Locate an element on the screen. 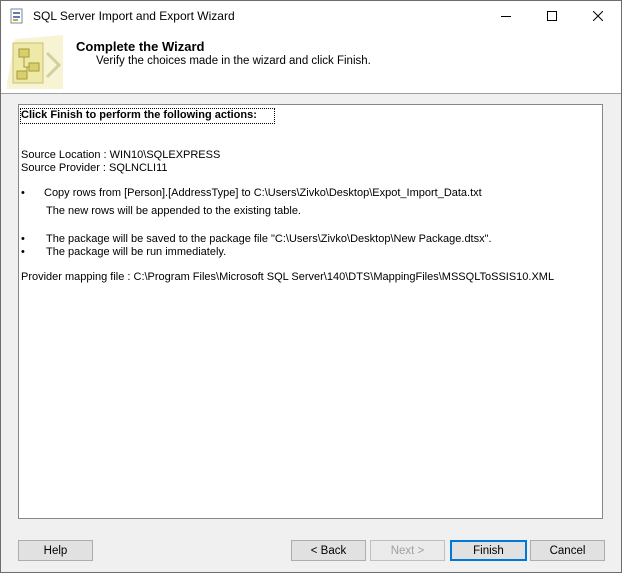 The image size is (622, 573). back-button: < Back is located at coordinates (328, 550).